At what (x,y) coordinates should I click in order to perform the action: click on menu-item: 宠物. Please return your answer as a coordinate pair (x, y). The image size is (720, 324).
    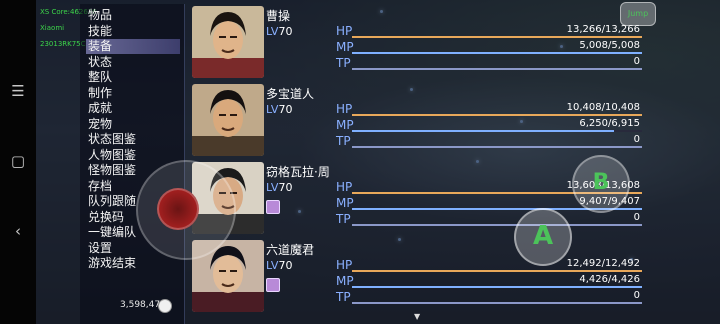
    Looking at the image, I should click on (133, 124).